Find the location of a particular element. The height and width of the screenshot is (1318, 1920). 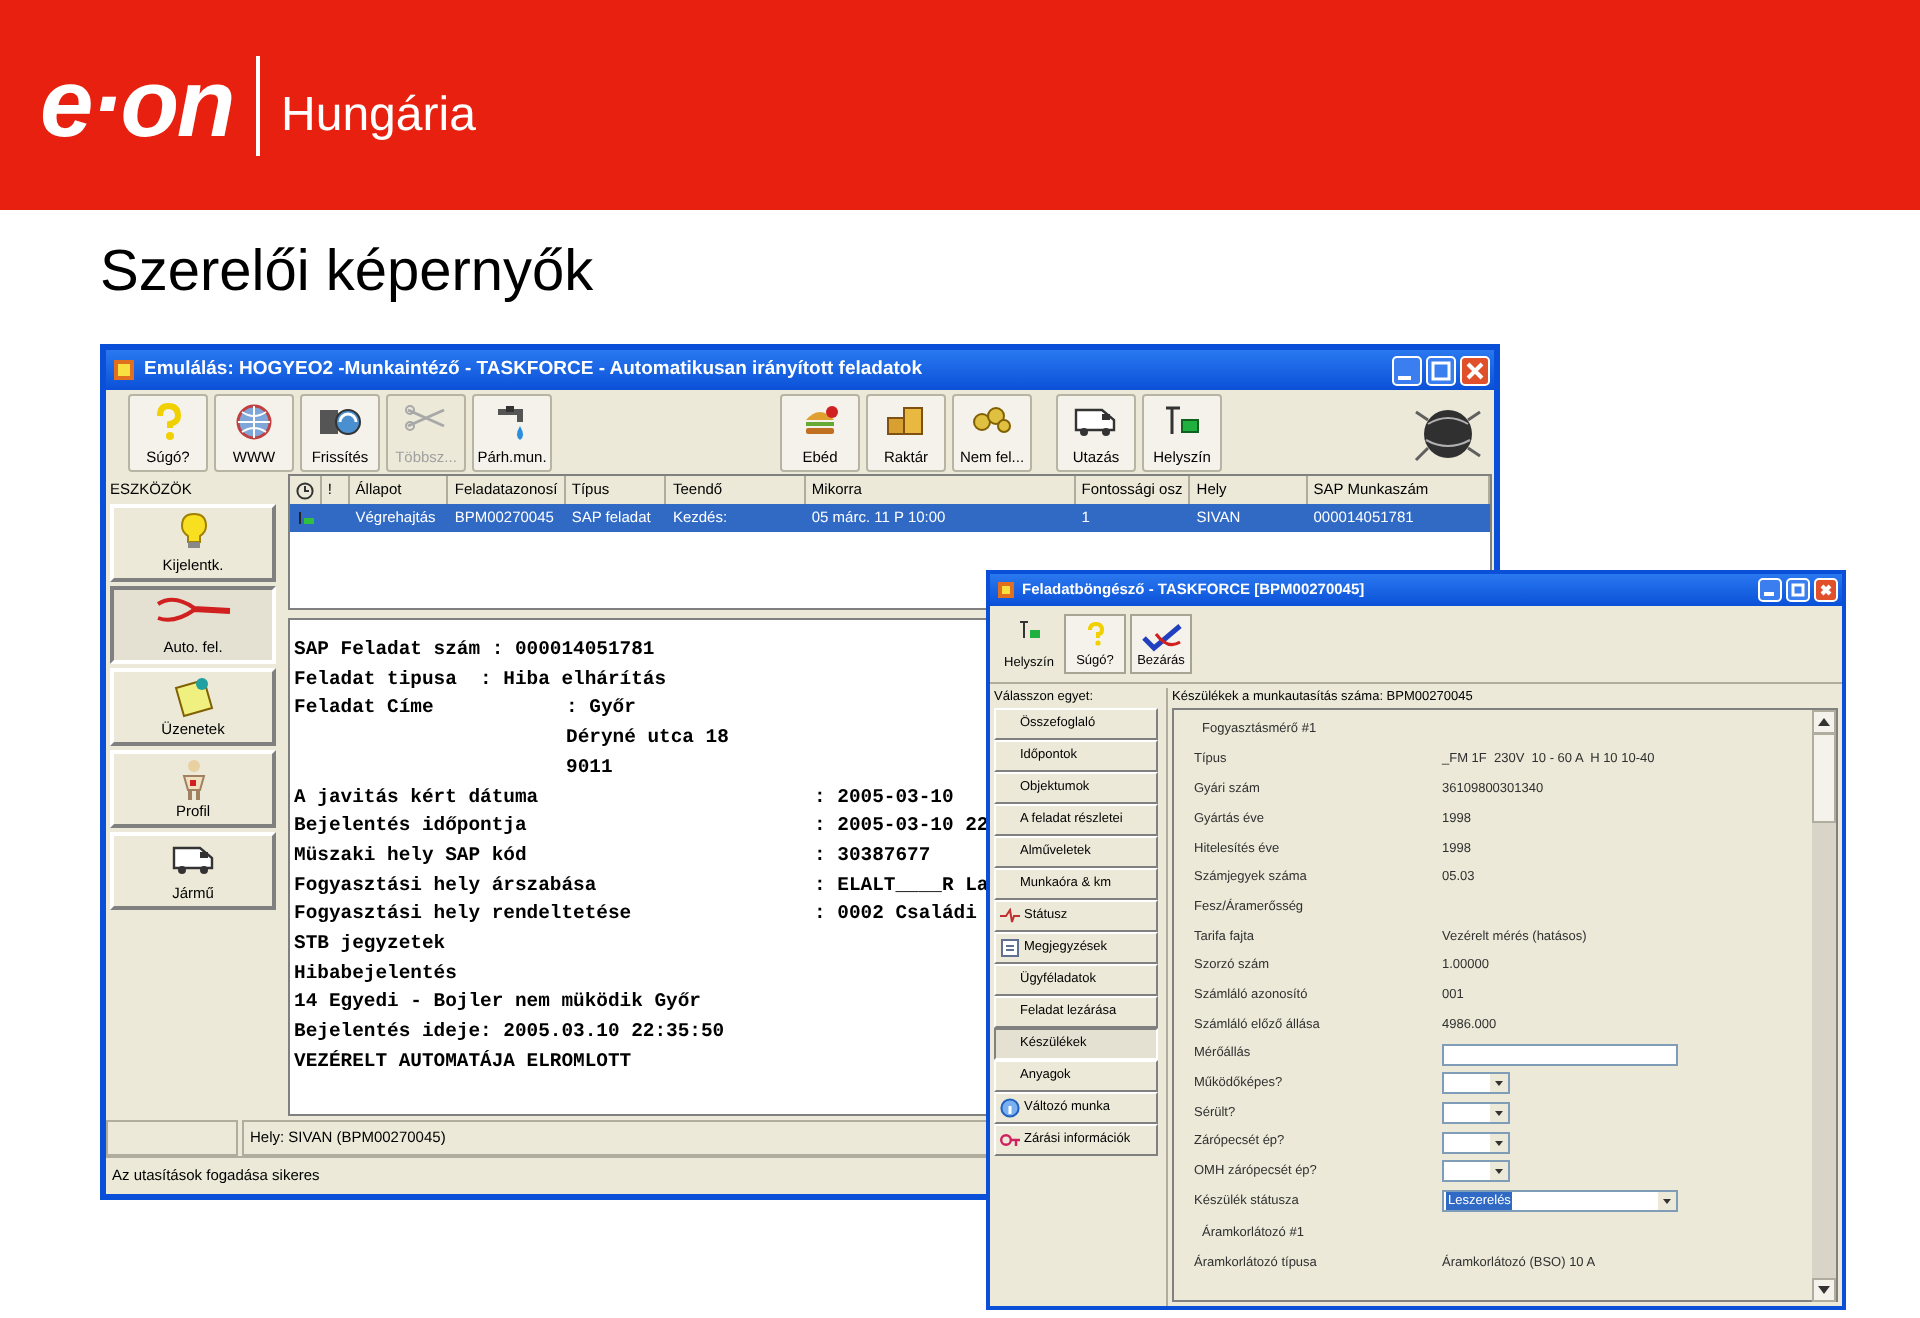

clock-icon is located at coordinates (304, 490).